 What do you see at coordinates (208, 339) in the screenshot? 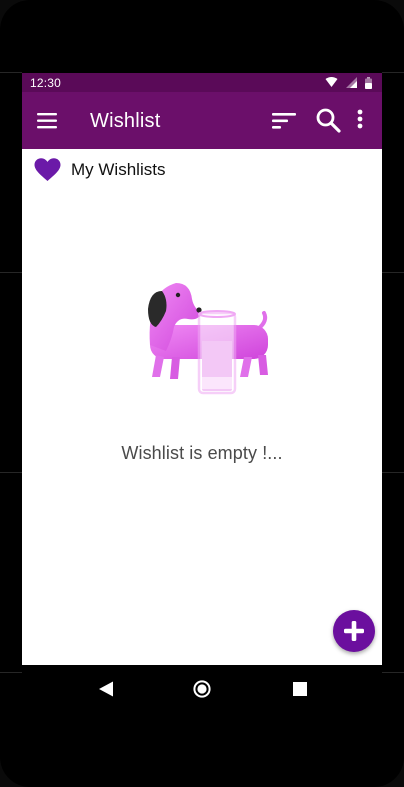
I see `dog-with-glass-illustration` at bounding box center [208, 339].